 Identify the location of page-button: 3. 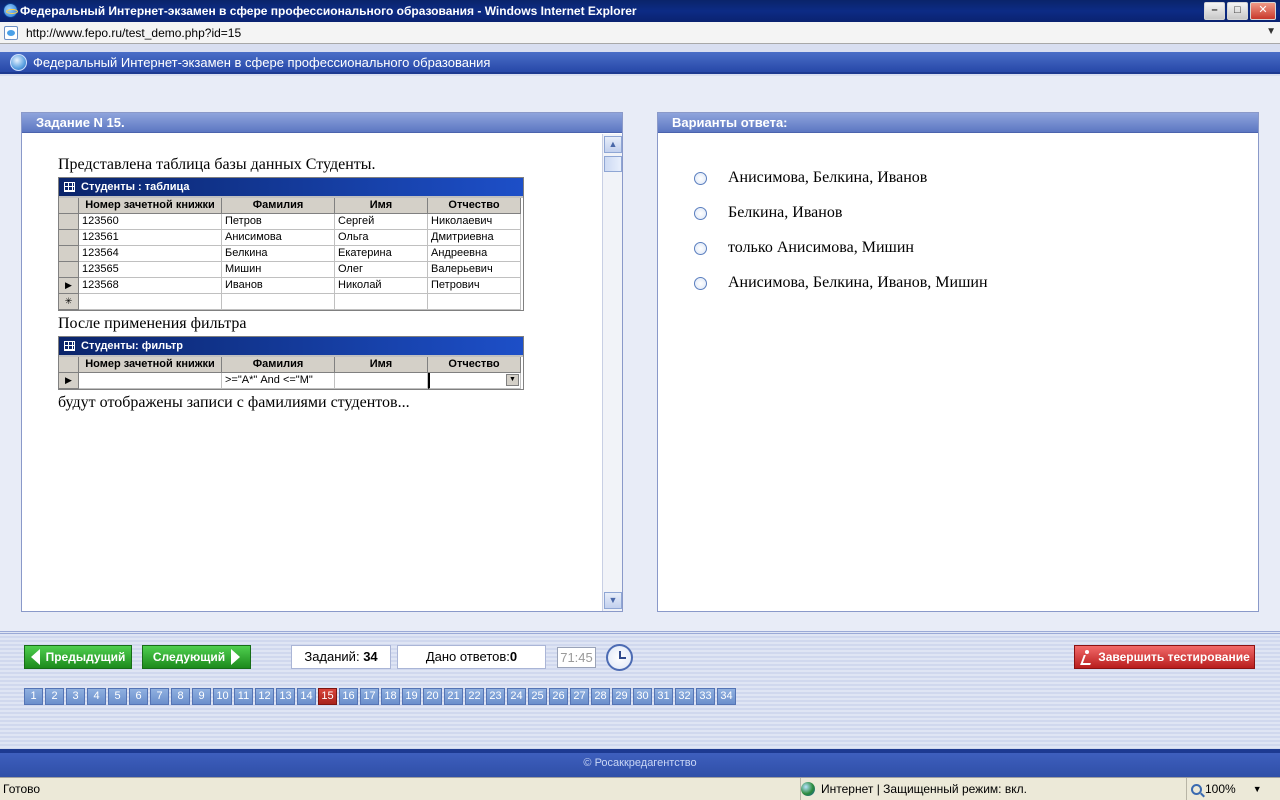
(75, 696).